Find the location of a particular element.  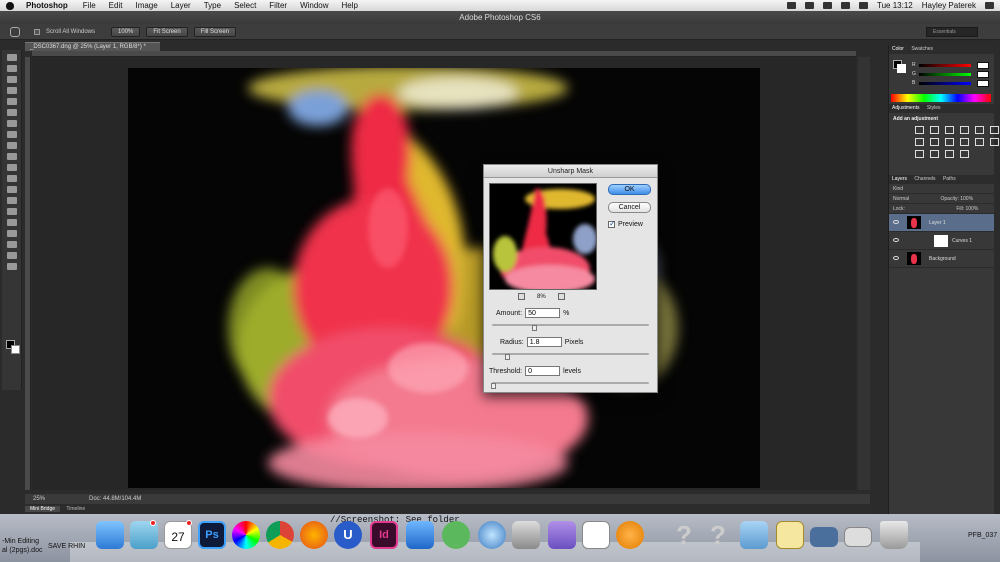

desktop-file-label: PFB_037 is located at coordinates (982, 535).